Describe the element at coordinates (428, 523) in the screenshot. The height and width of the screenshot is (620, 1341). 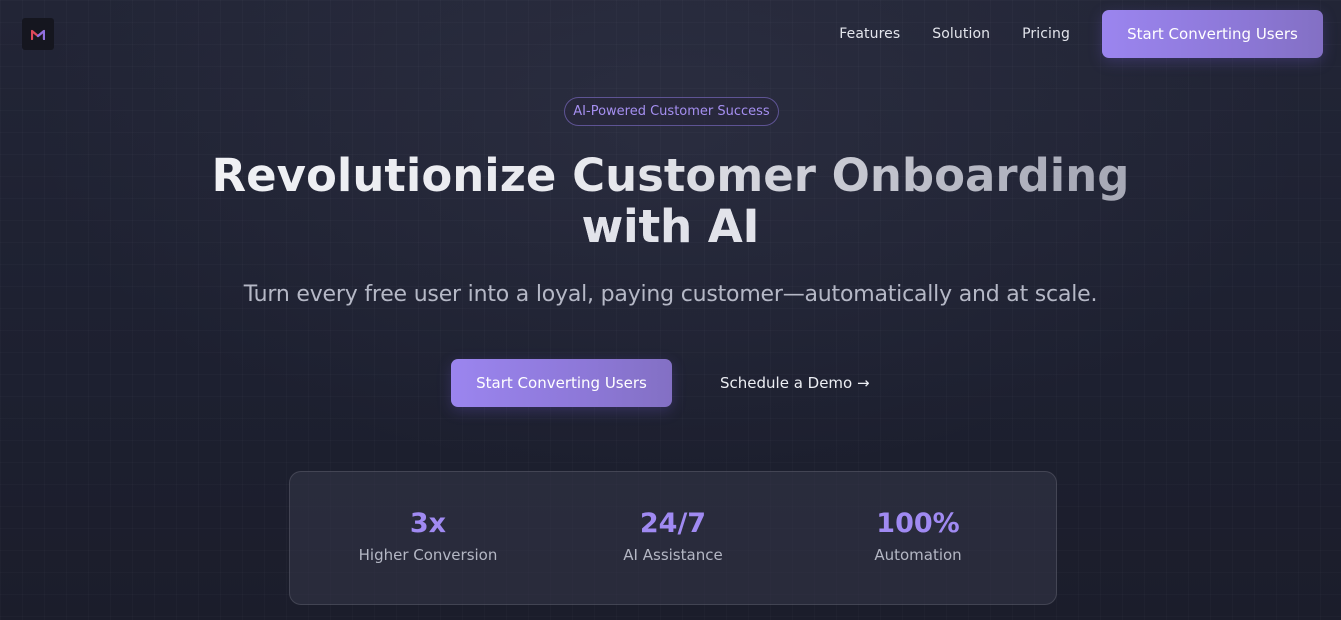
I see `stat-value: 3x` at that location.